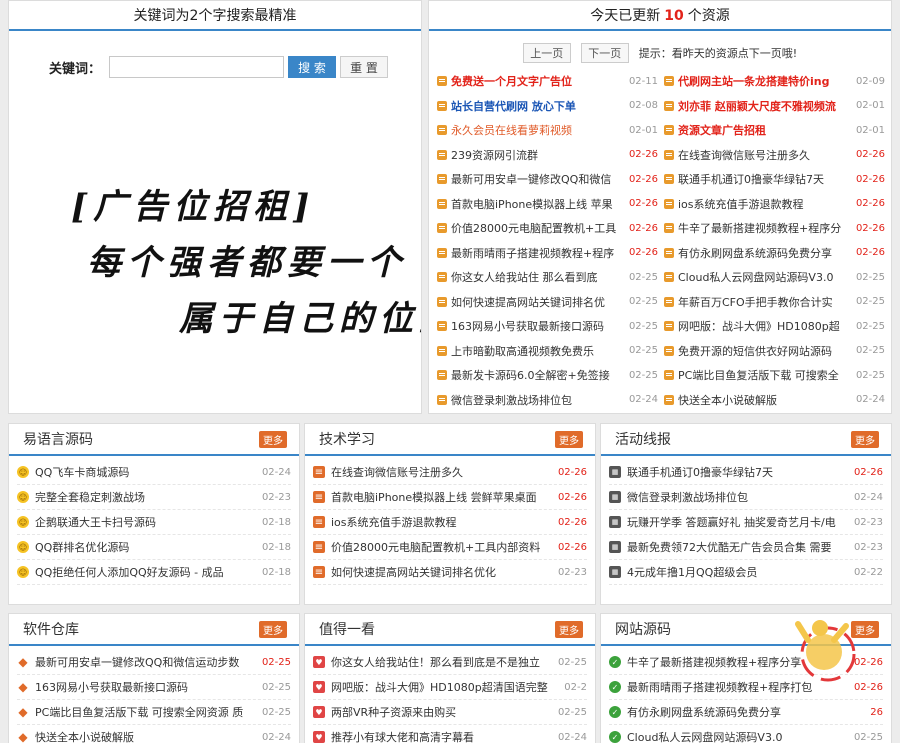  What do you see at coordinates (765, 106) in the screenshot?
I see `resource-title: 刘亦菲 赵丽颖大尺度不雅视频流` at bounding box center [765, 106].